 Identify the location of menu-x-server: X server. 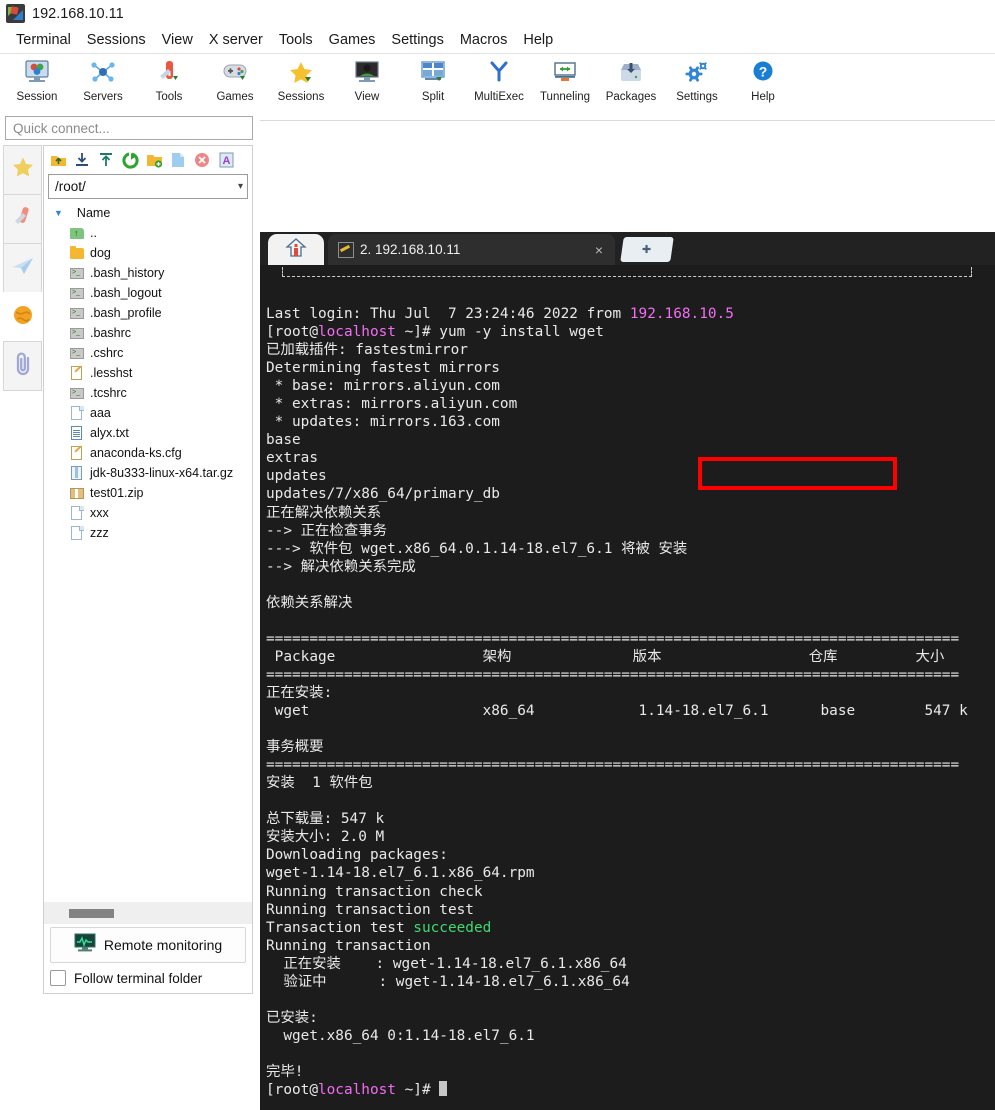
(236, 40).